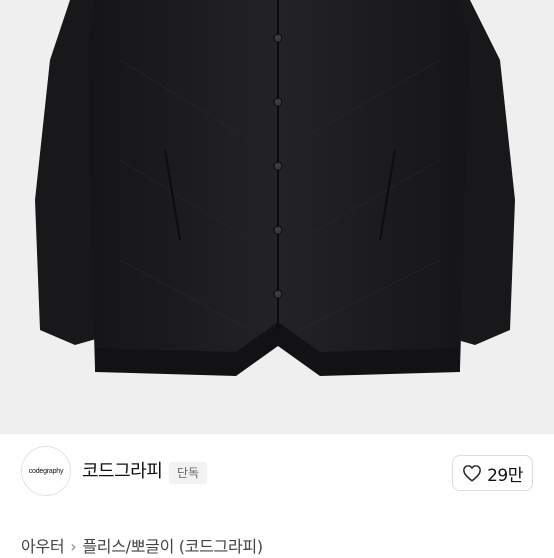 This screenshot has height=558, width=554. I want to click on heart-outline-icon, so click(472, 473).